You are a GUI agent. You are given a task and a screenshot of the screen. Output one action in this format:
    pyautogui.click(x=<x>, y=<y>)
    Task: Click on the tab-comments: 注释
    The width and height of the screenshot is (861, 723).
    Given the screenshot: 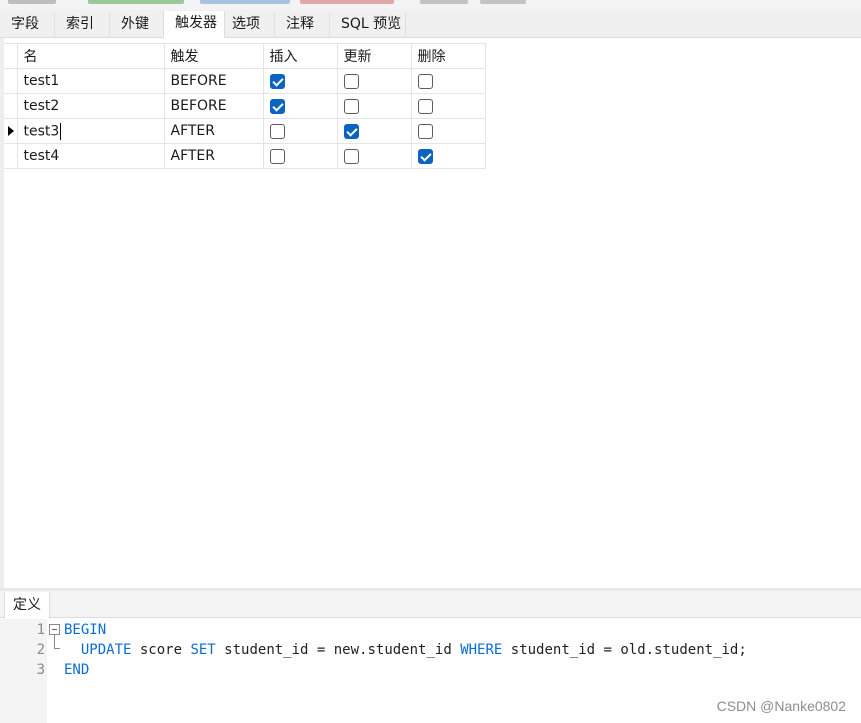 What is the action you would take?
    pyautogui.click(x=302, y=25)
    